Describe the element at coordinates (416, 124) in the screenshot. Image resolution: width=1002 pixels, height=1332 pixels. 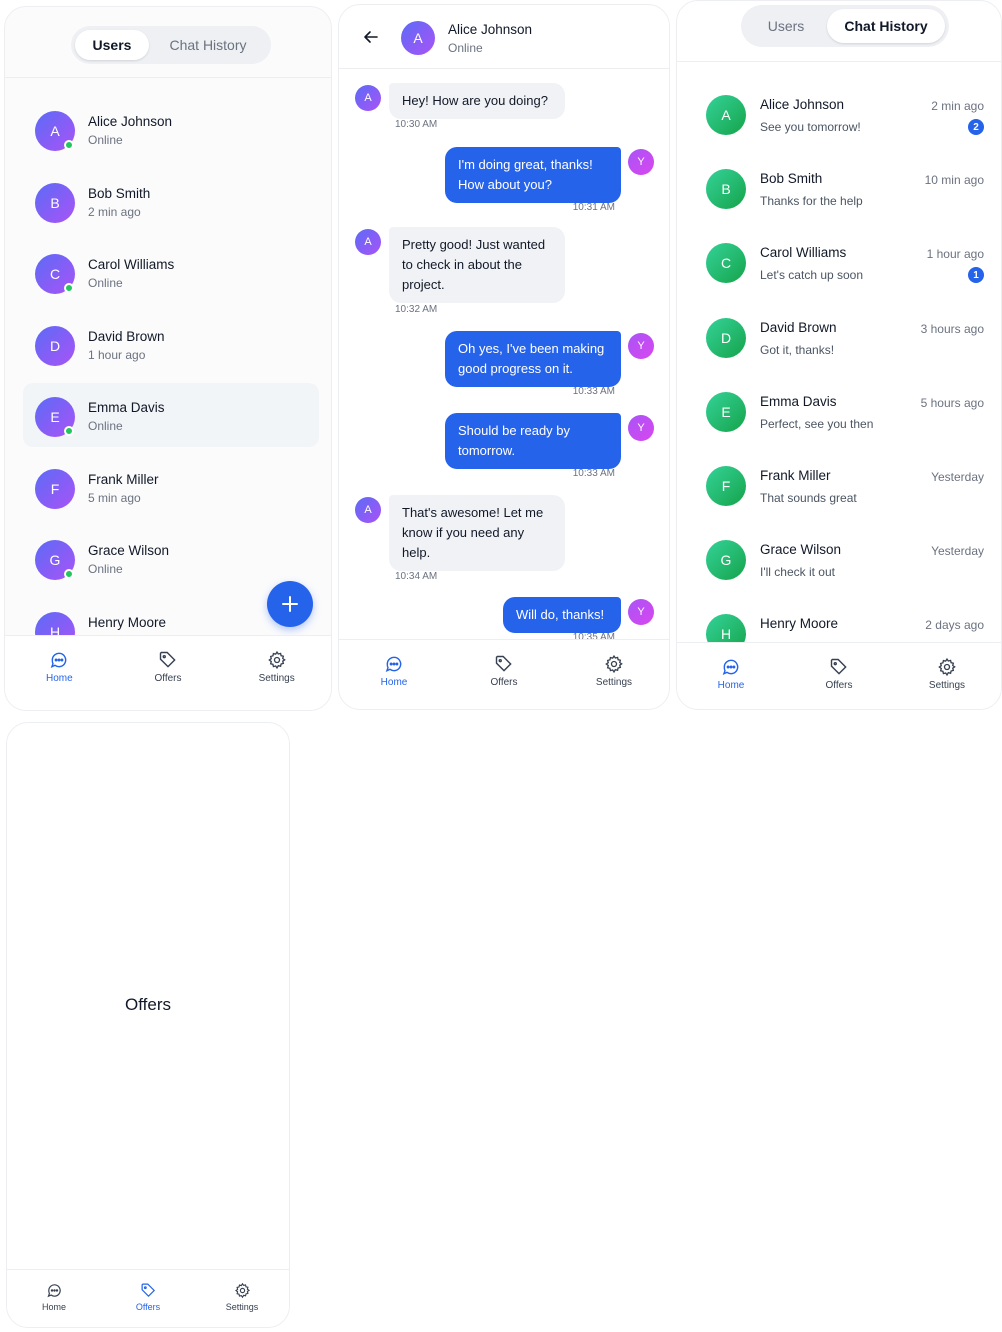
I see `message-time: 10:30 AM` at that location.